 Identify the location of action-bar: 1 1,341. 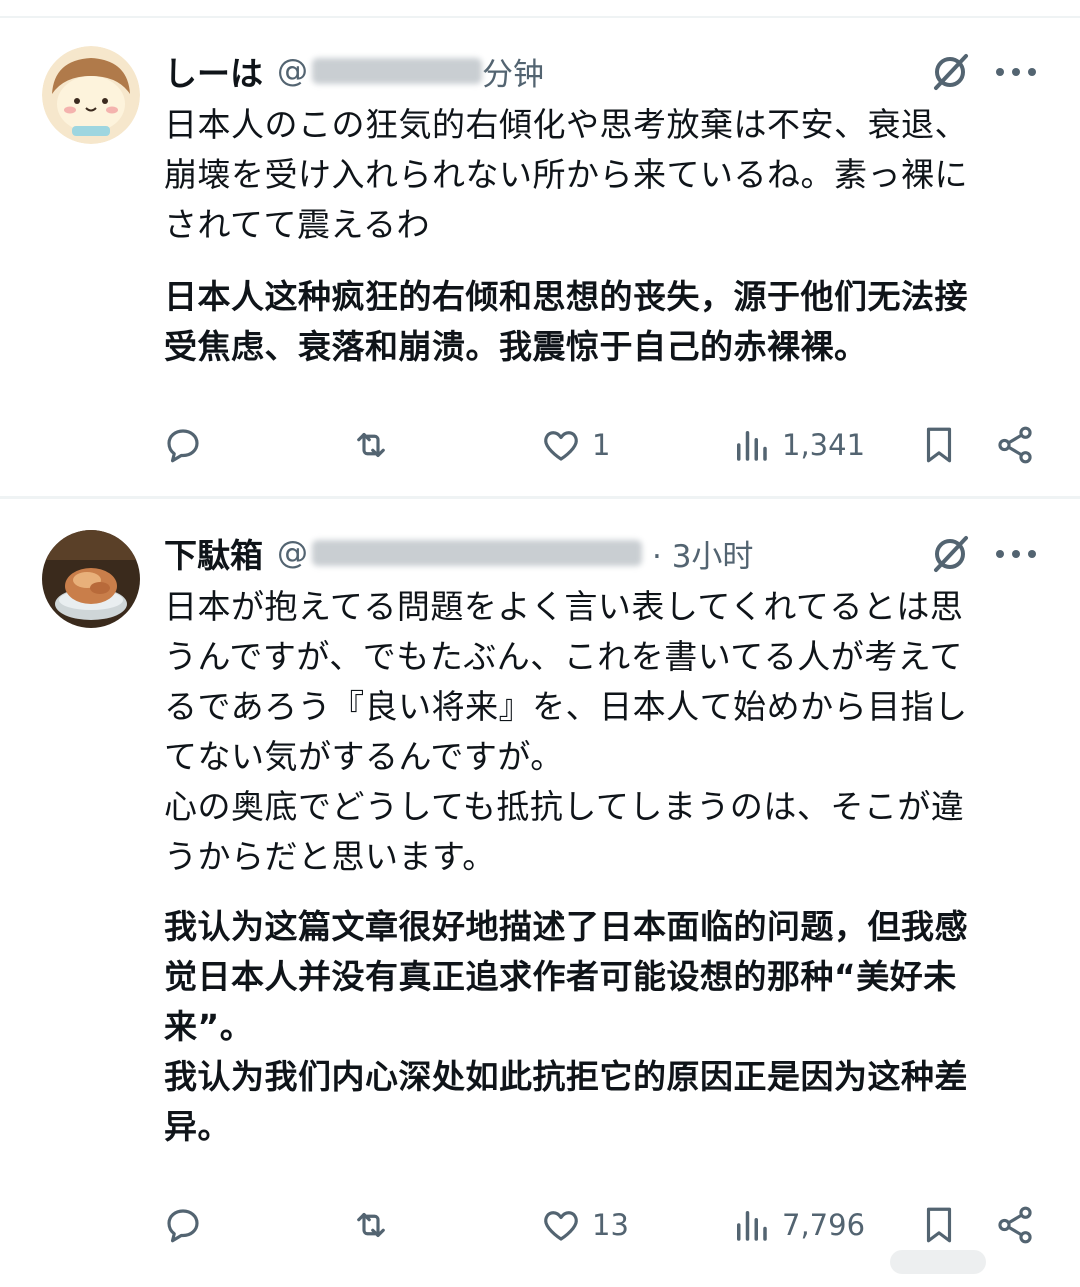
(540, 445).